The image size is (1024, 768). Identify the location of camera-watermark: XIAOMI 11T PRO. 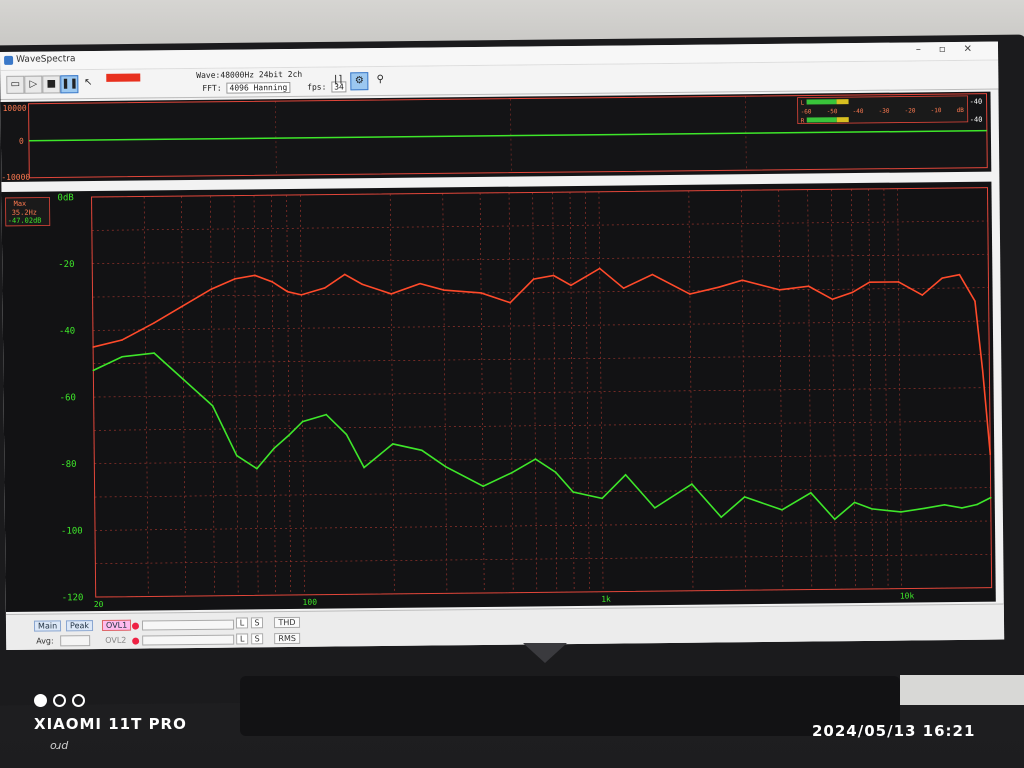
(110, 713).